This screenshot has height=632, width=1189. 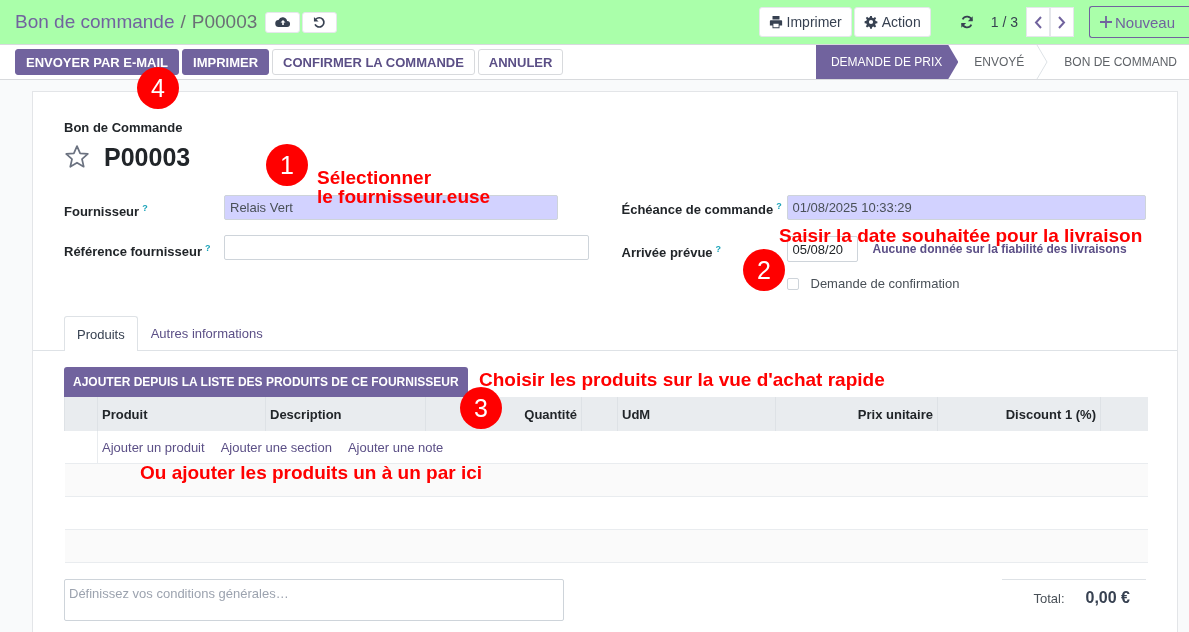 What do you see at coordinates (102, 212) in the screenshot?
I see `field-label: Fournisseur` at bounding box center [102, 212].